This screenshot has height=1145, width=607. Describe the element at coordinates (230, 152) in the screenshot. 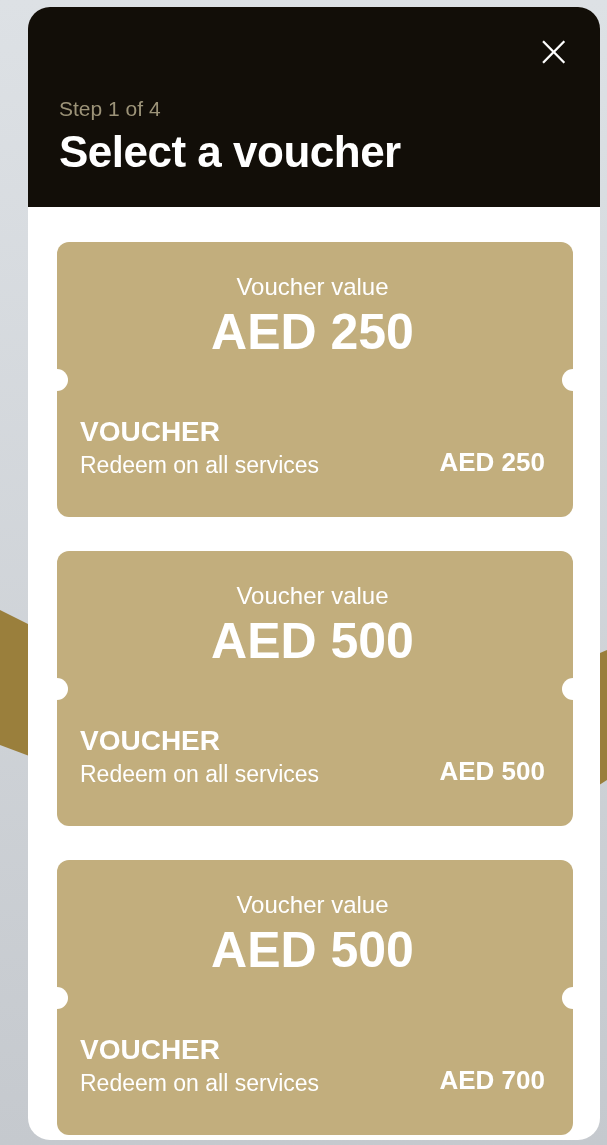

I see `dialog-title: Select a voucher` at that location.